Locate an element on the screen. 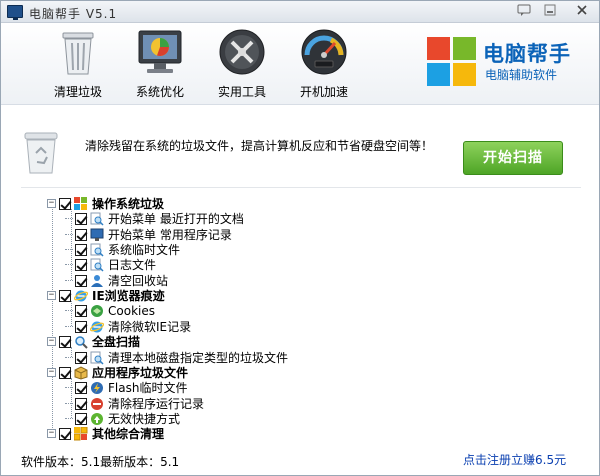 The height and width of the screenshot is (476, 600). box-icon is located at coordinates (81, 372).